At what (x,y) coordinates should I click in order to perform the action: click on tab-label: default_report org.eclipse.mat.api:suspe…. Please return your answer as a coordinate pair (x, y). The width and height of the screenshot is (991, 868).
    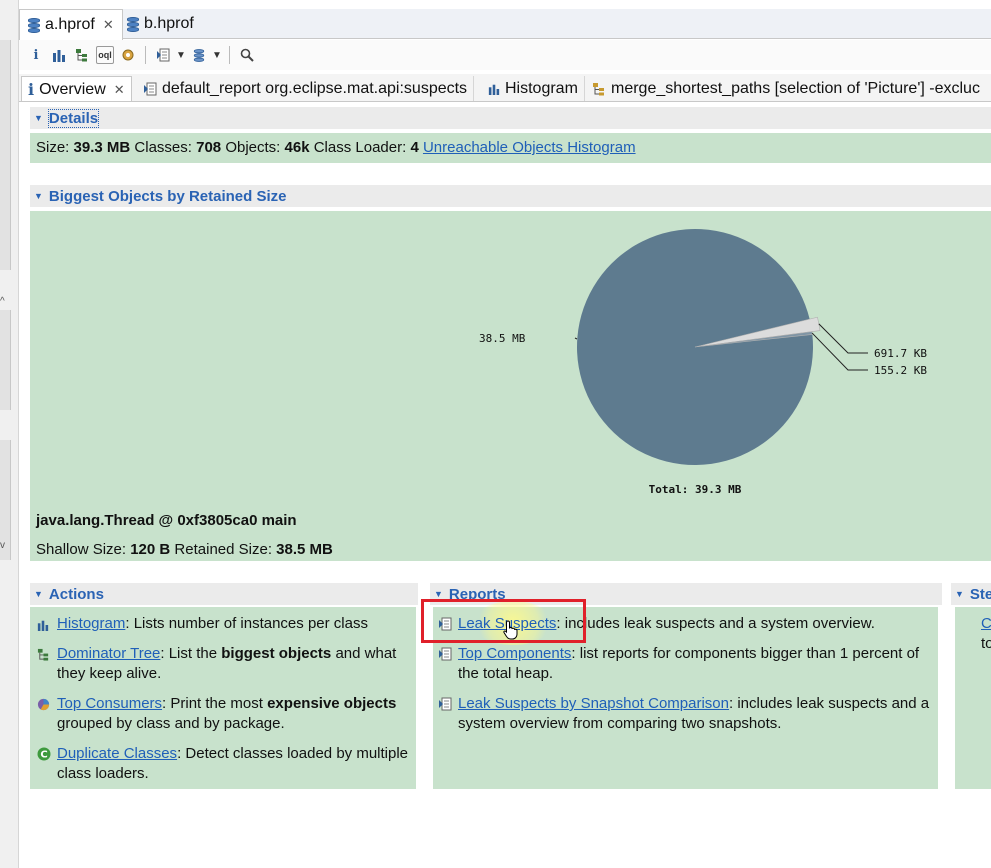
    Looking at the image, I should click on (315, 88).